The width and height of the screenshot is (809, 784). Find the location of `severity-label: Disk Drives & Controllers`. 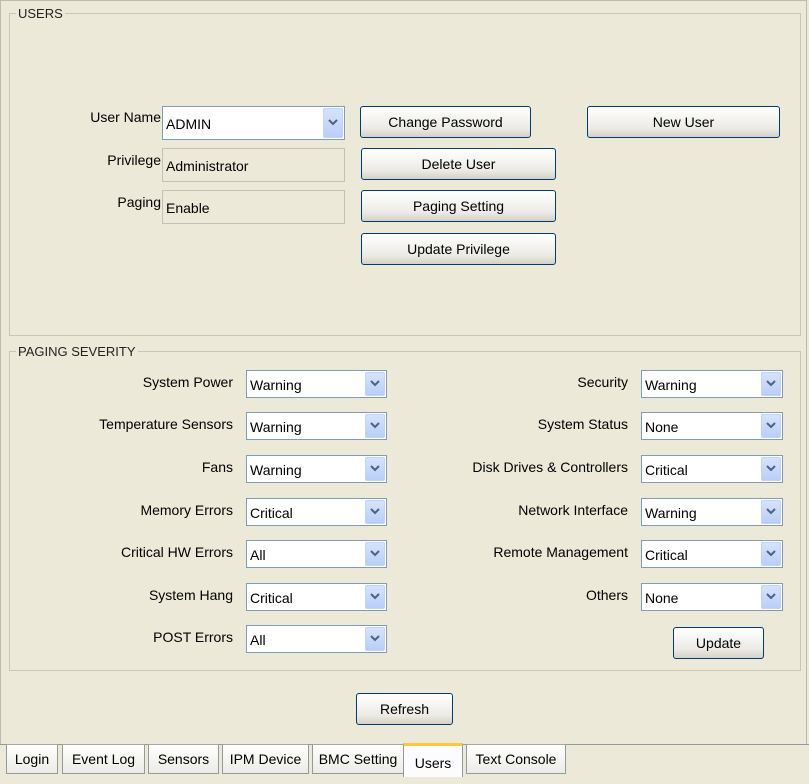

severity-label: Disk Drives & Controllers is located at coordinates (550, 467).